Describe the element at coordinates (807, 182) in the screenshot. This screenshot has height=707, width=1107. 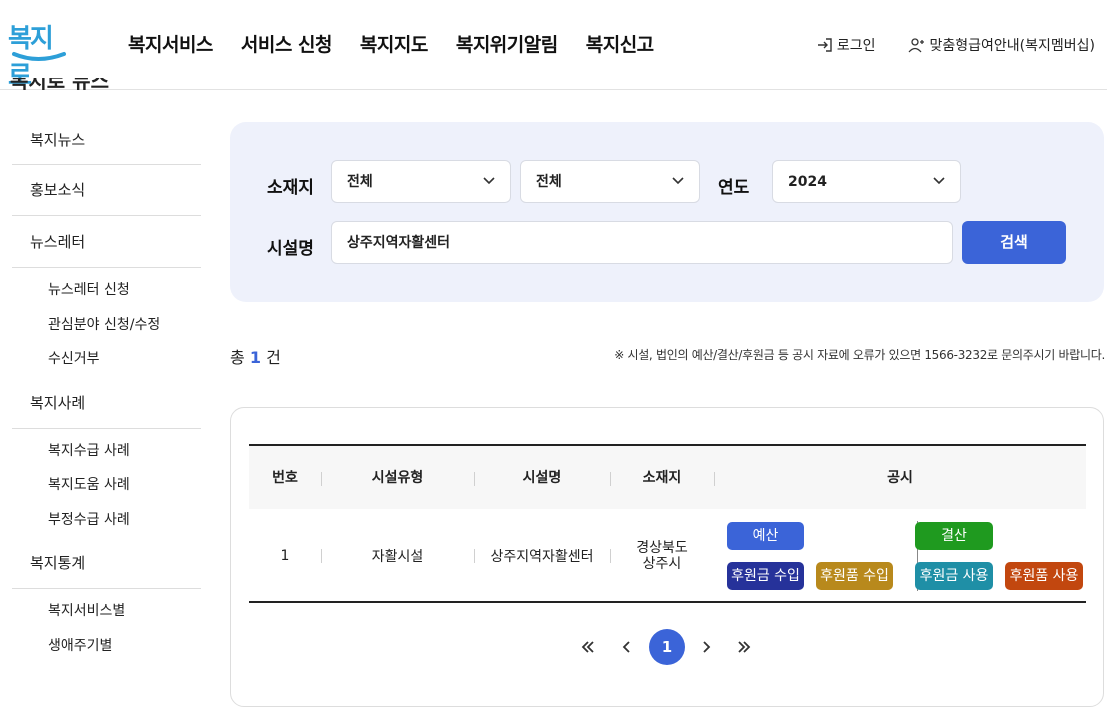
I see `year-select-value: 2024` at that location.